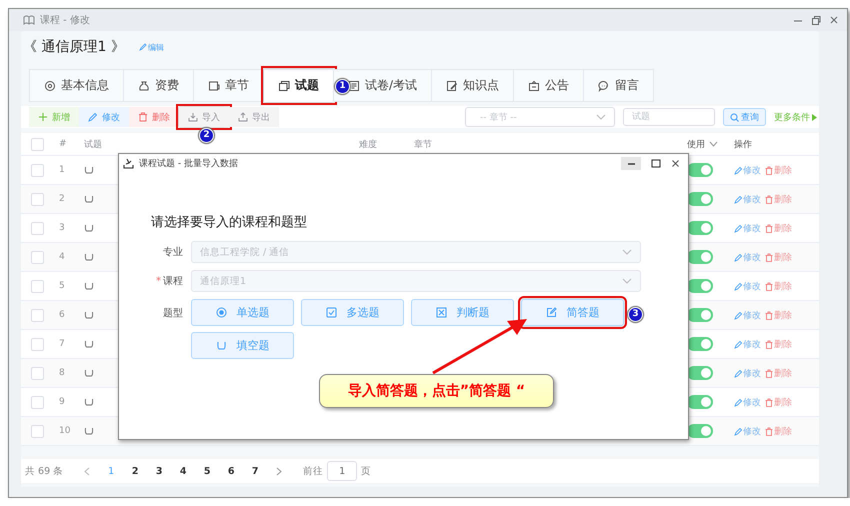 The width and height of the screenshot is (850, 506). I want to click on restore-icon, so click(816, 20).